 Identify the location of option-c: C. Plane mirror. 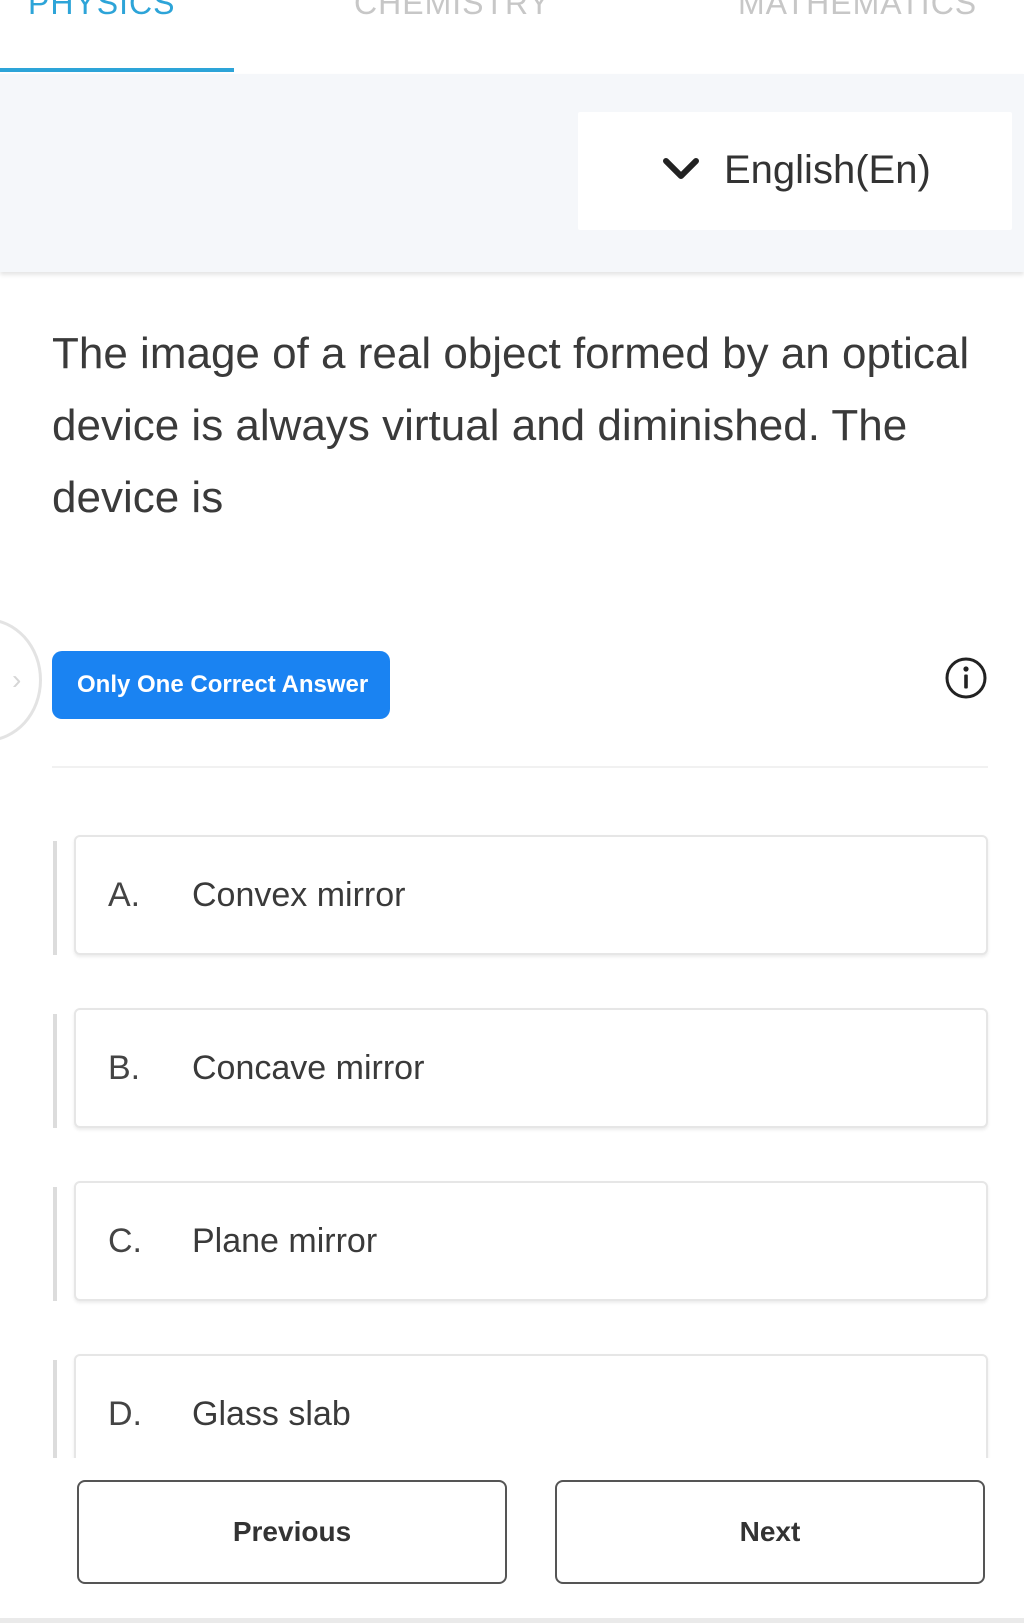
(512, 1242).